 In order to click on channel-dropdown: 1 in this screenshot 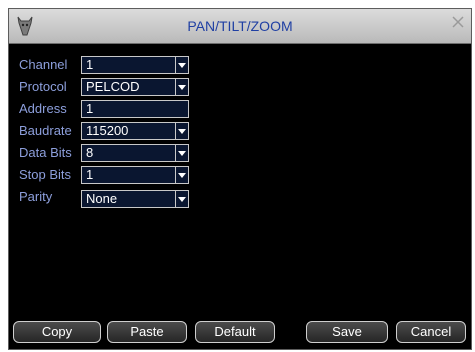, I will do `click(135, 65)`.